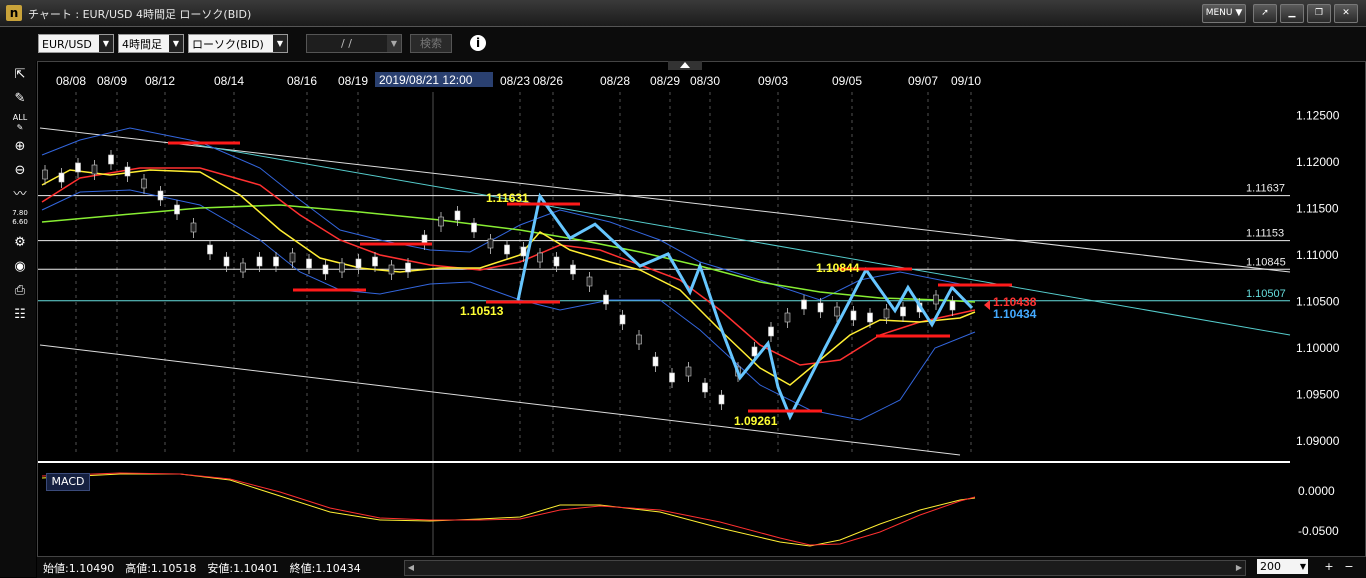  What do you see at coordinates (548, 81) in the screenshot?
I see `x-tick-label: 08/26` at bounding box center [548, 81].